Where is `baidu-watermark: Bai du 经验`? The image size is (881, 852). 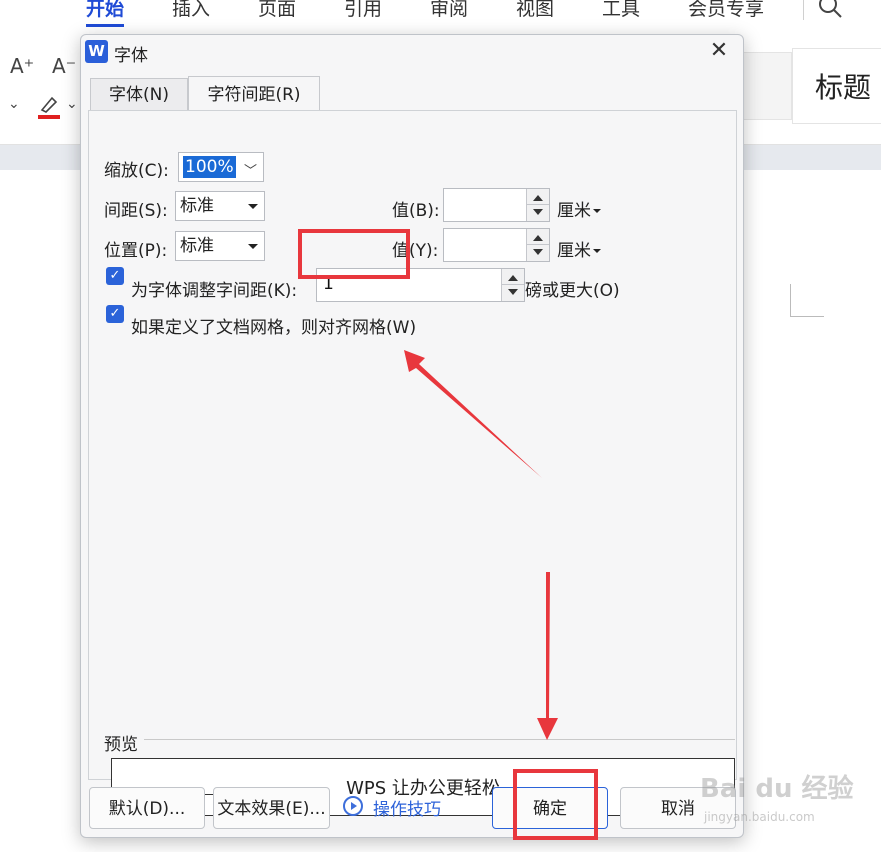 baidu-watermark: Bai du 经验 is located at coordinates (777, 789).